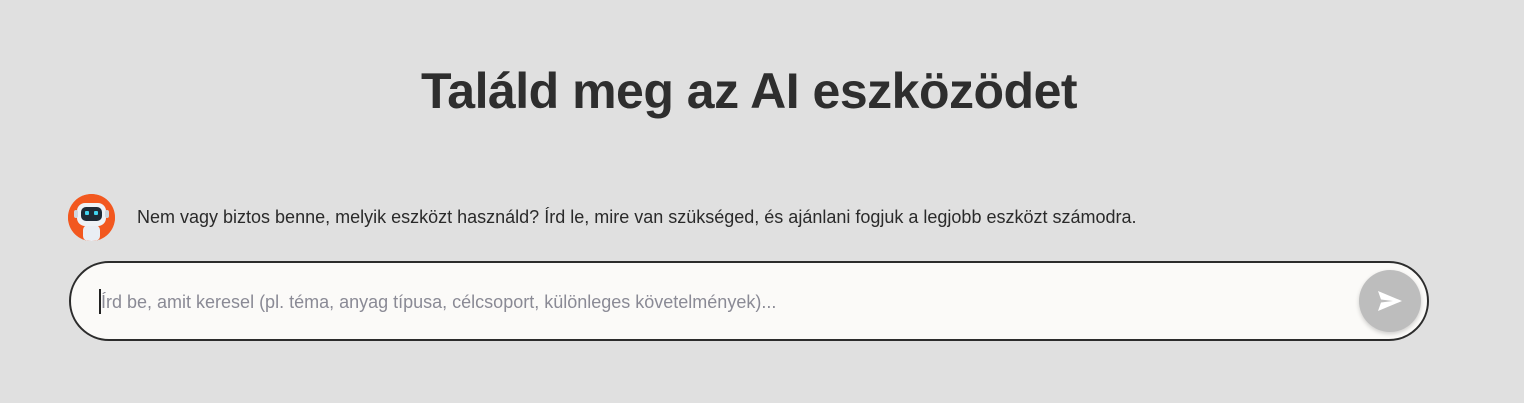  Describe the element at coordinates (749, 91) in the screenshot. I see `page-title: Találd meg az AI eszközödet` at that location.